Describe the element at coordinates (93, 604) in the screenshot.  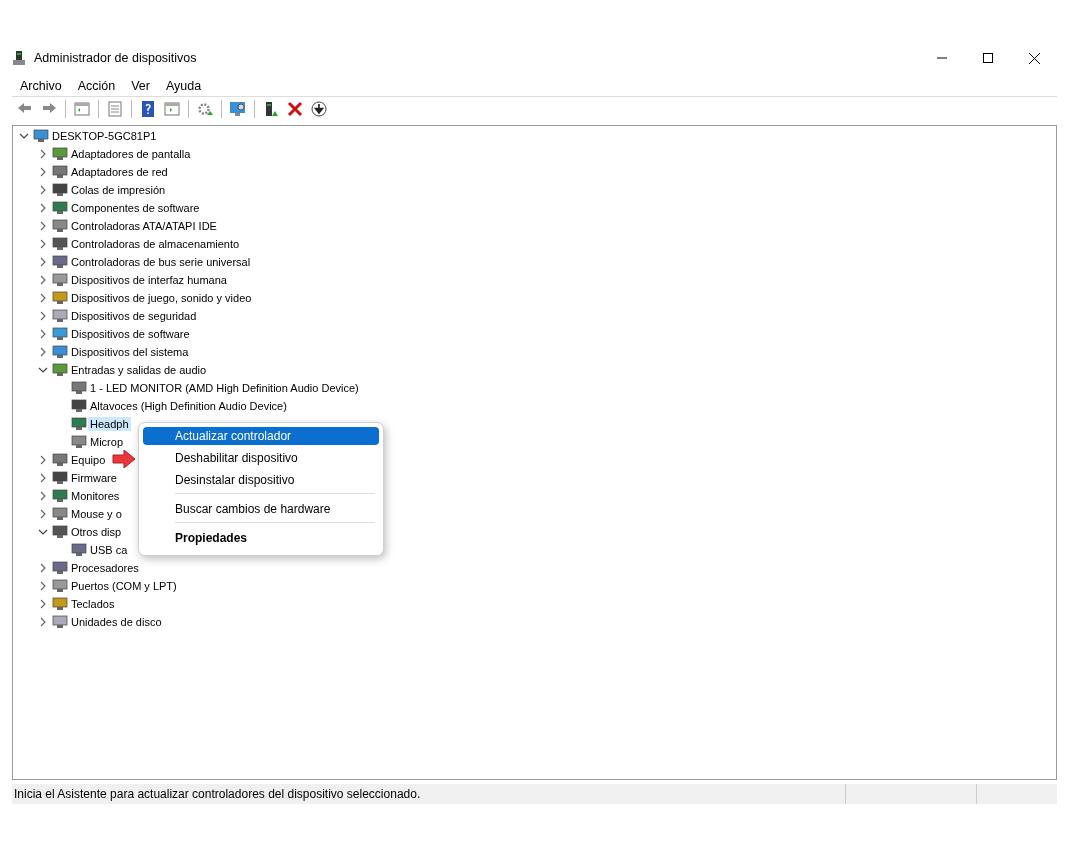
I see `tree-item: Teclados` at that location.